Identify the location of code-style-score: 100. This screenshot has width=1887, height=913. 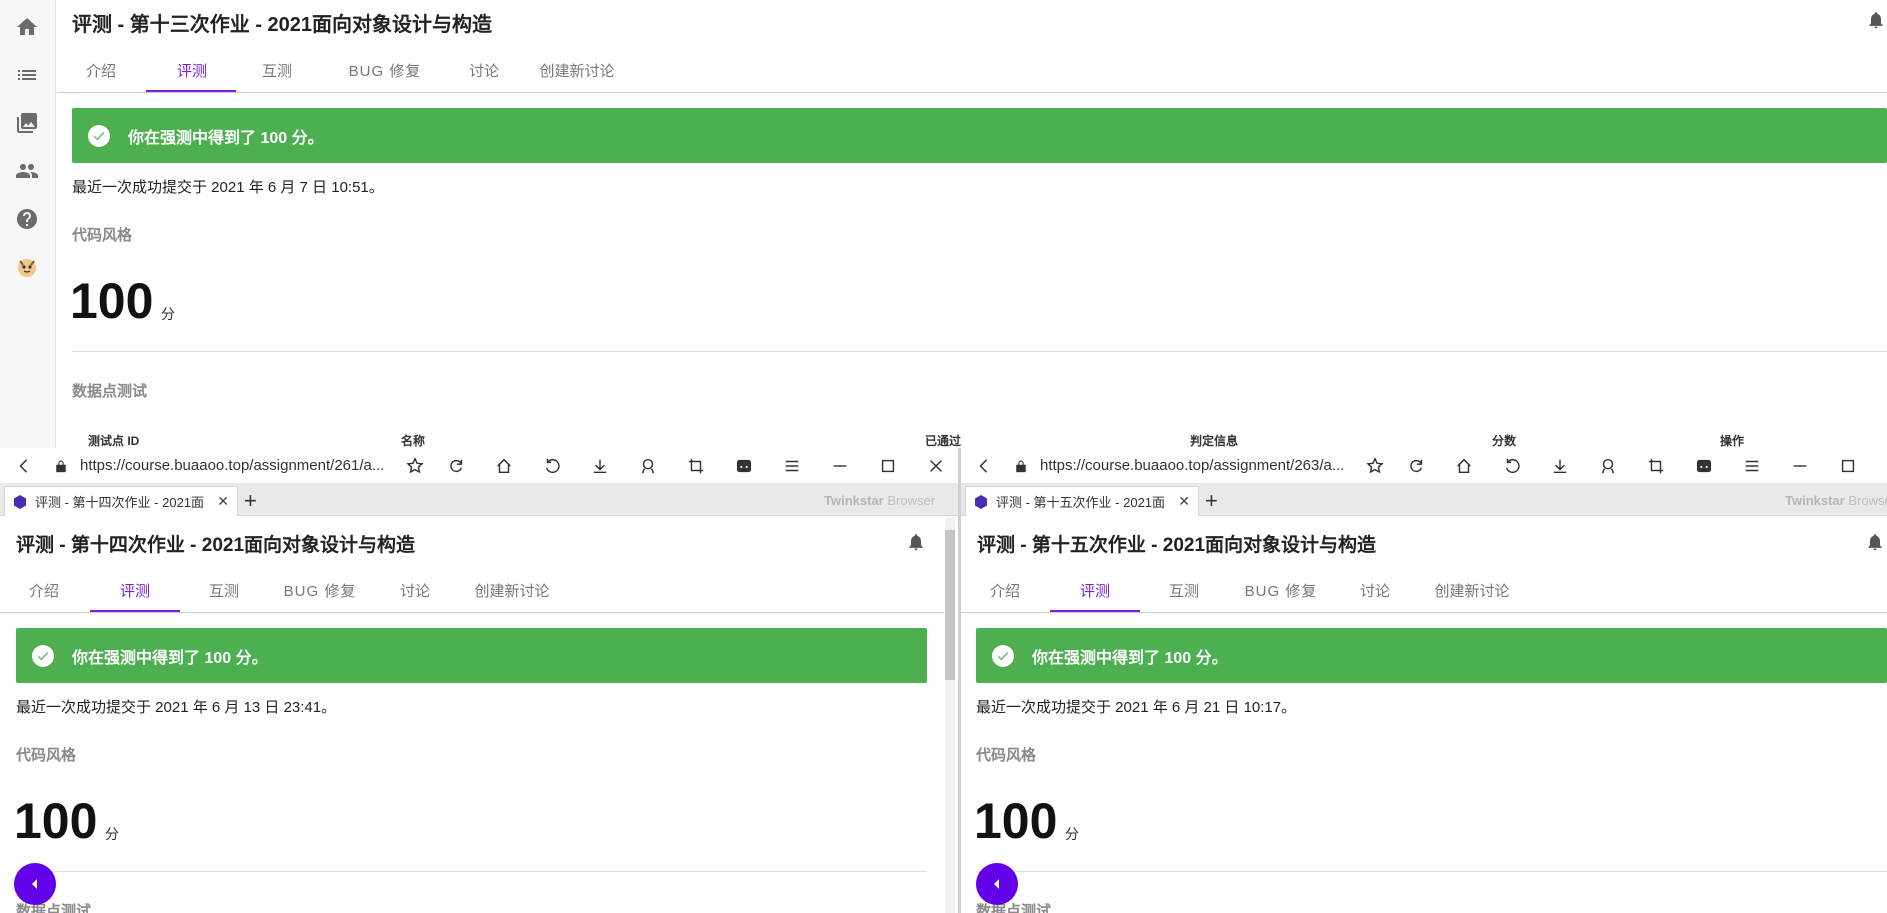
(112, 301).